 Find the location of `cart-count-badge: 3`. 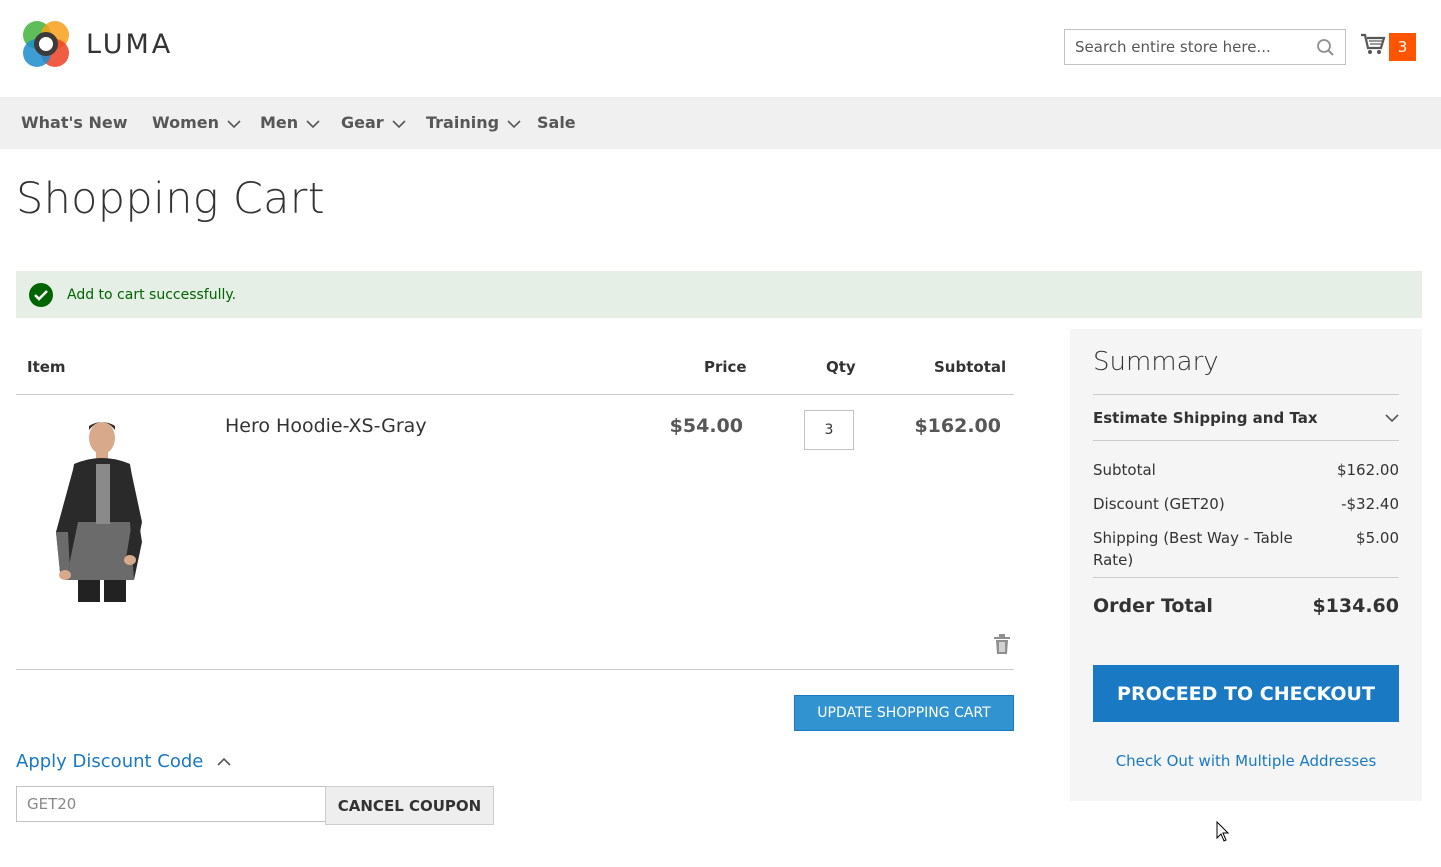

cart-count-badge: 3 is located at coordinates (1402, 46).